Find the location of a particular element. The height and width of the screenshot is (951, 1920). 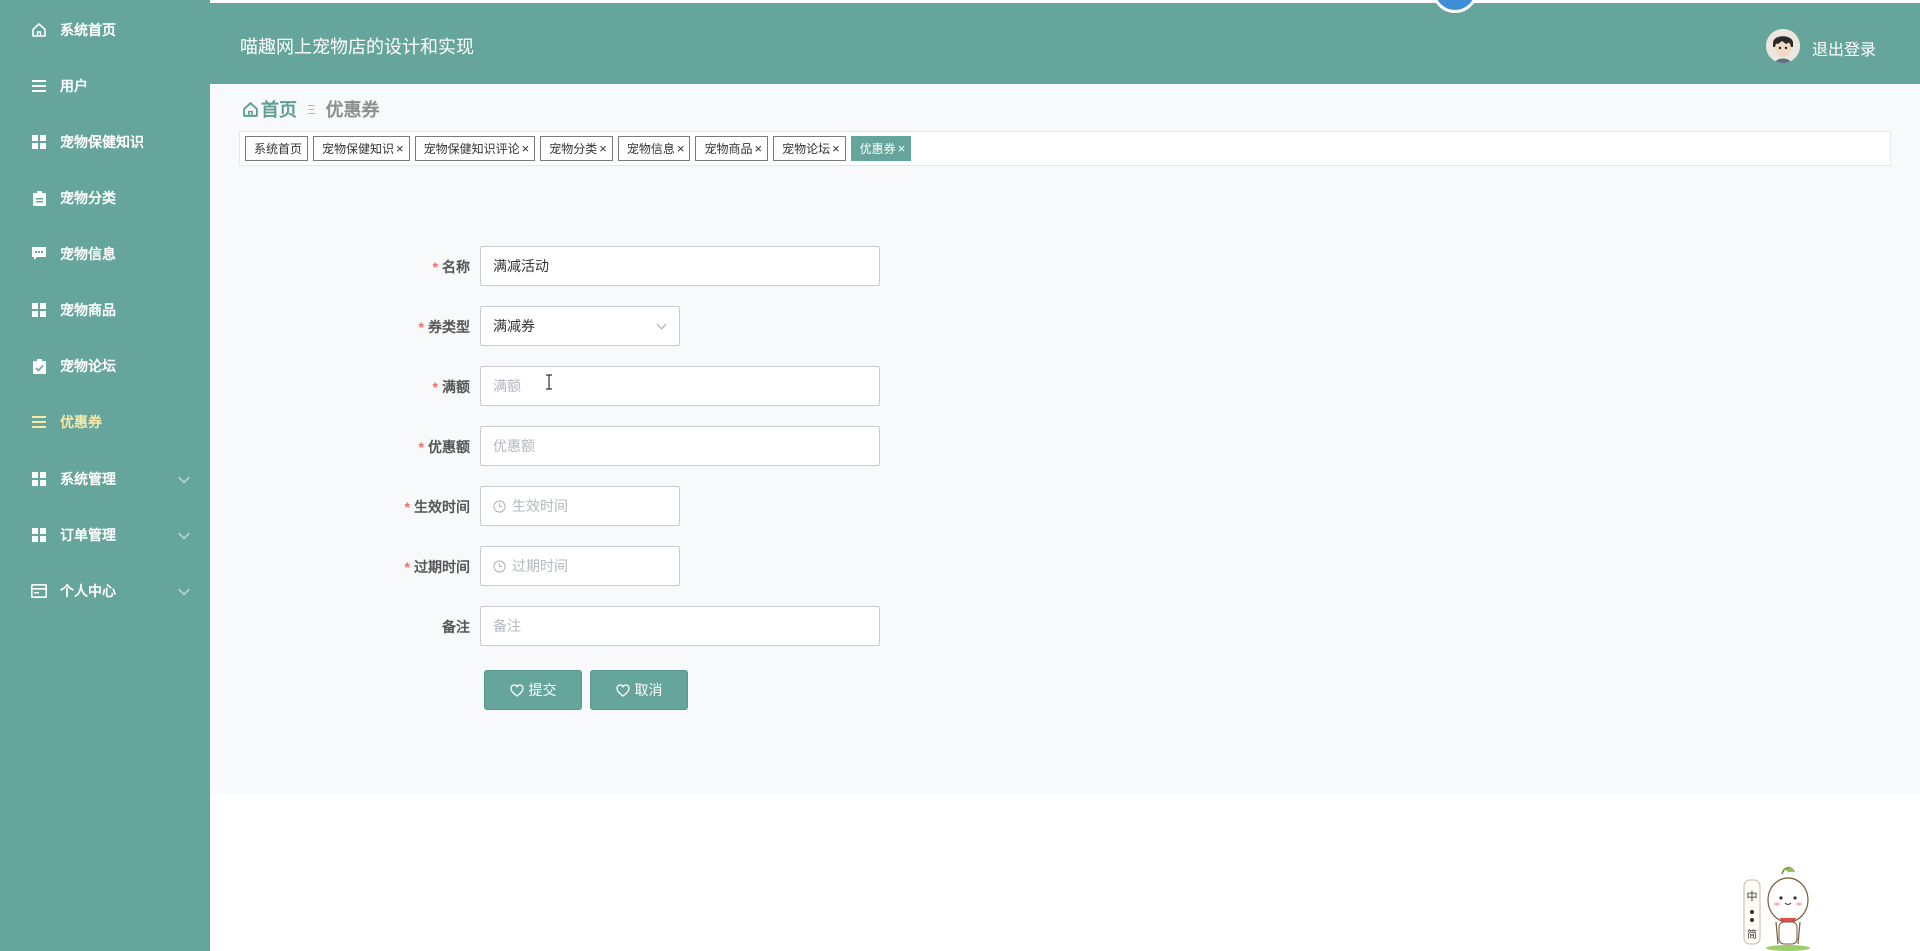

remark-label: 备注 is located at coordinates (456, 627).